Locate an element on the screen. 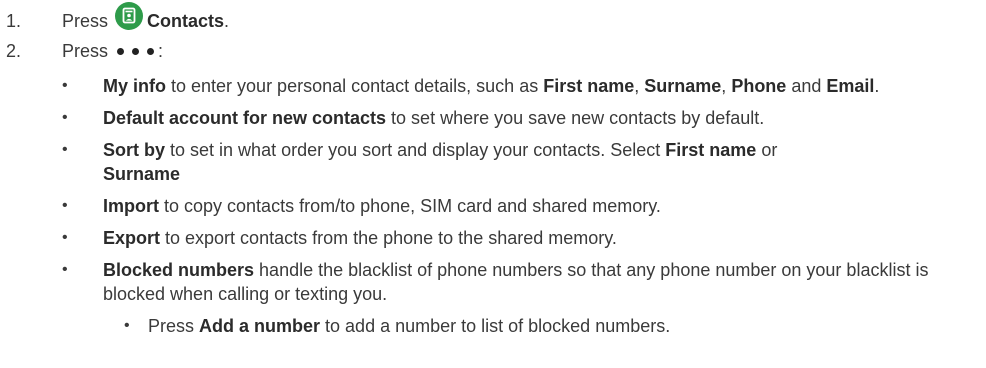  contacts-icon is located at coordinates (129, 16).